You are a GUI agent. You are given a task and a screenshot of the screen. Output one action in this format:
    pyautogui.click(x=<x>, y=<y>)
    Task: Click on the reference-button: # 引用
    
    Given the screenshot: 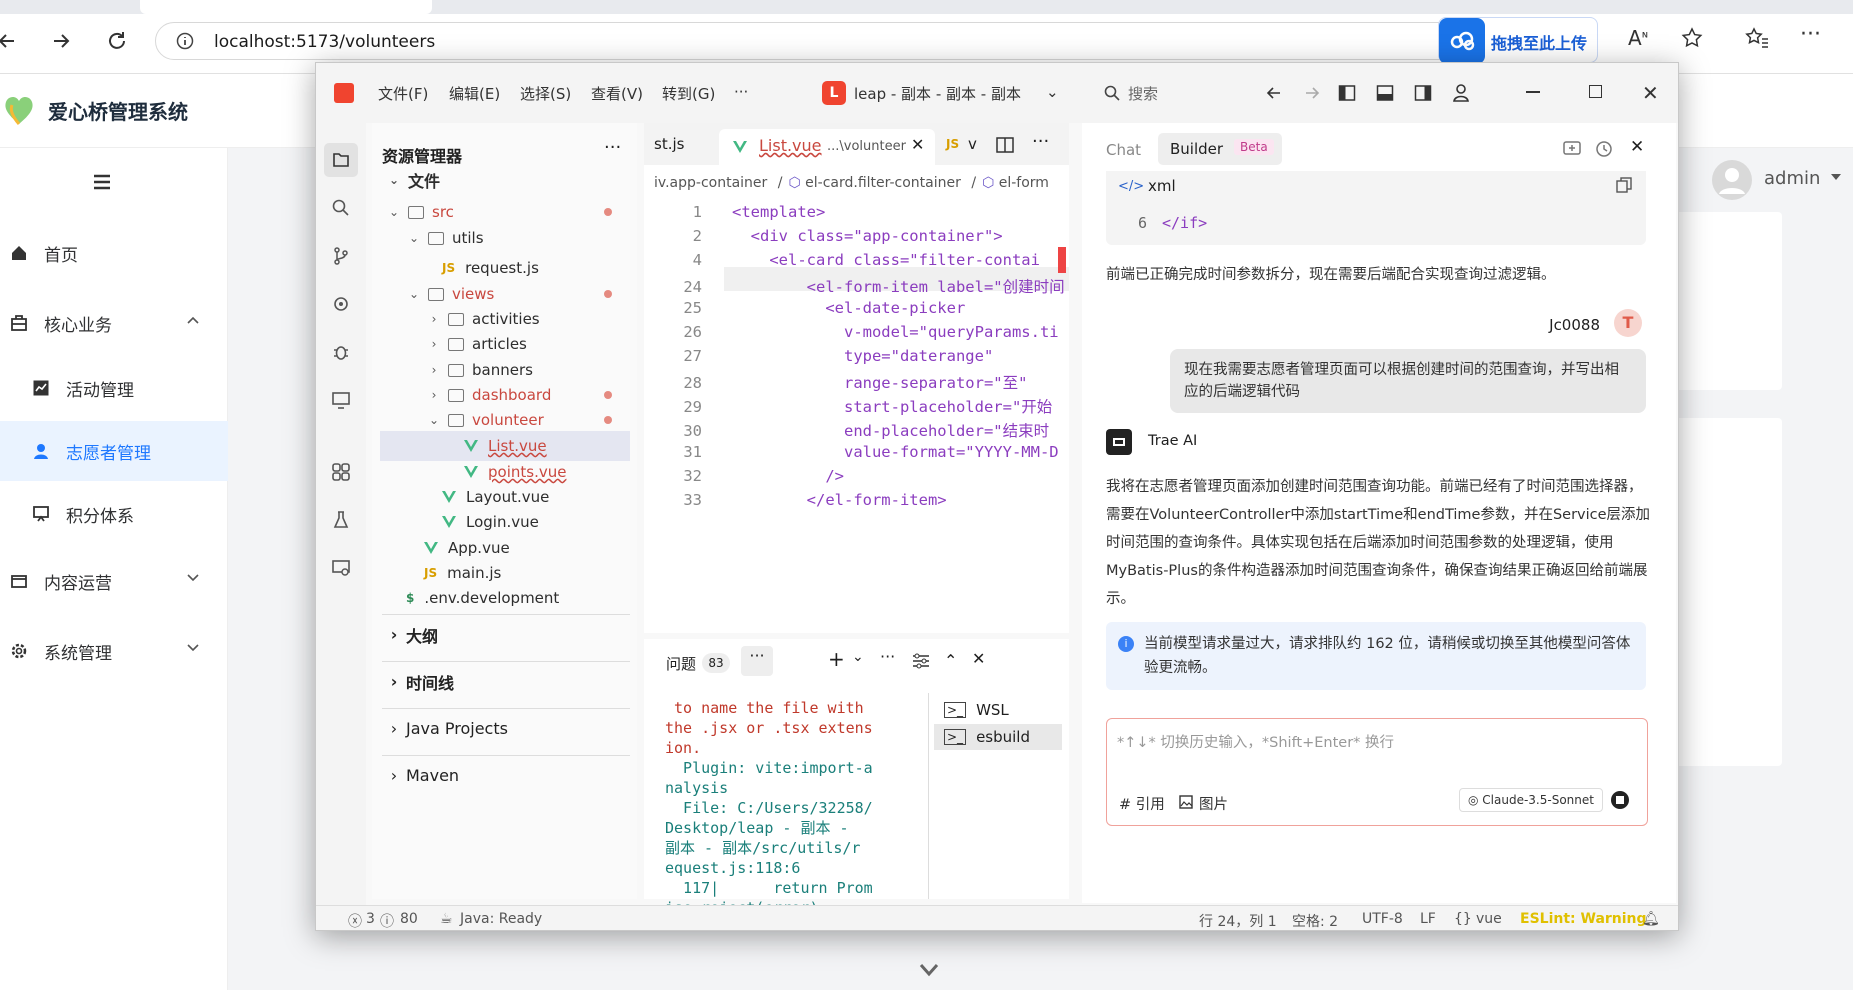 What is the action you would take?
    pyautogui.click(x=1142, y=803)
    